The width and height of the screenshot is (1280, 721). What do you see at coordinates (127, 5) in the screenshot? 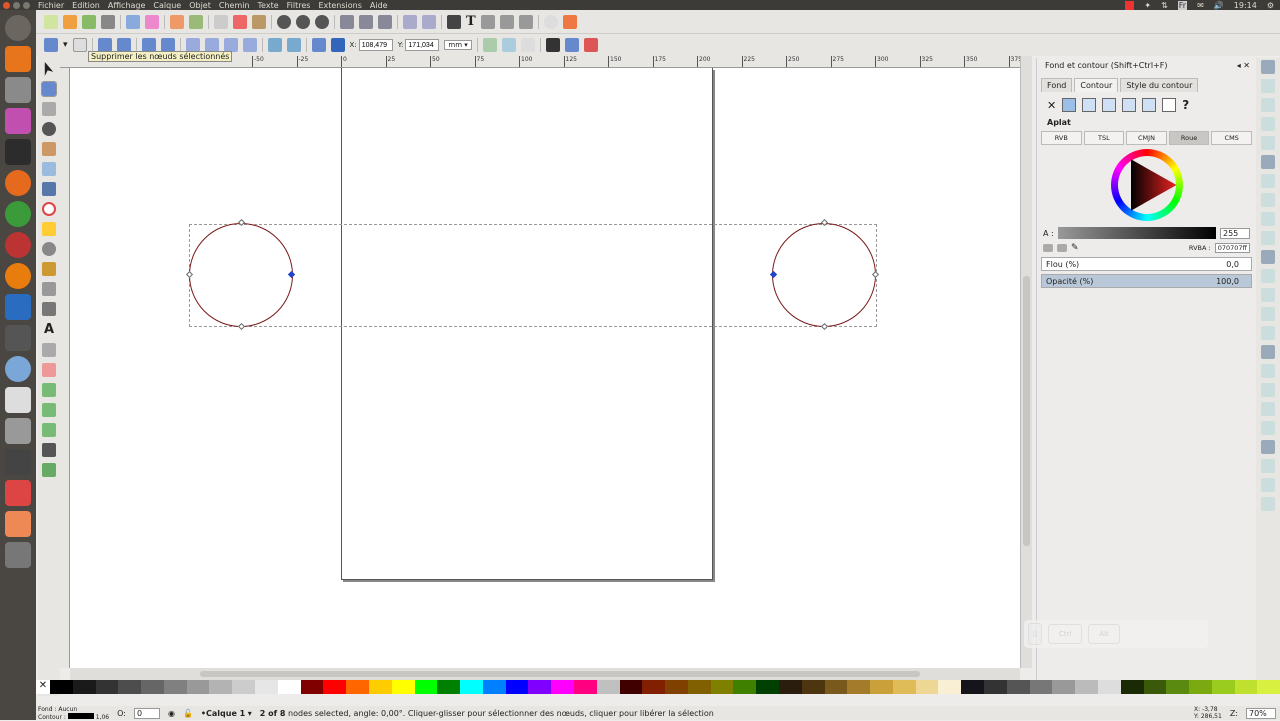
I see `menu-affichage: Affichage` at bounding box center [127, 5].